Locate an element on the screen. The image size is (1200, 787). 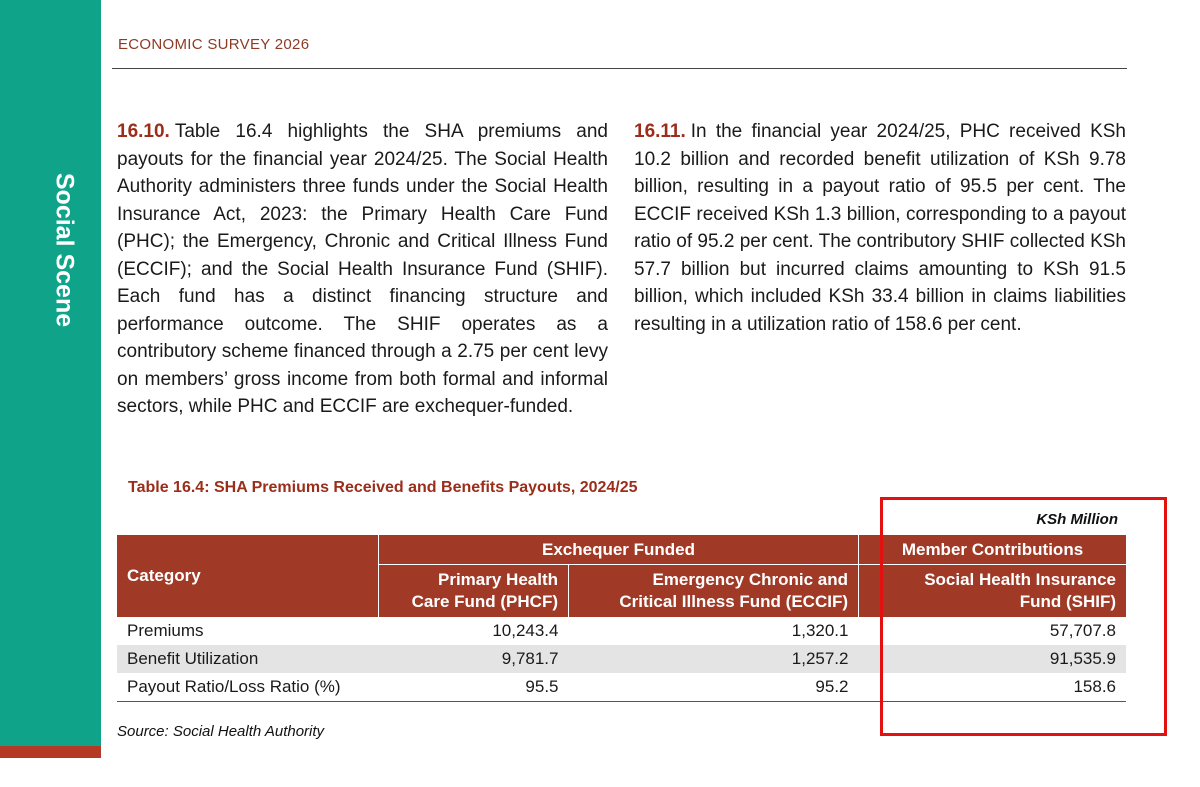
paragraph-number: 16.10. is located at coordinates (143, 131).